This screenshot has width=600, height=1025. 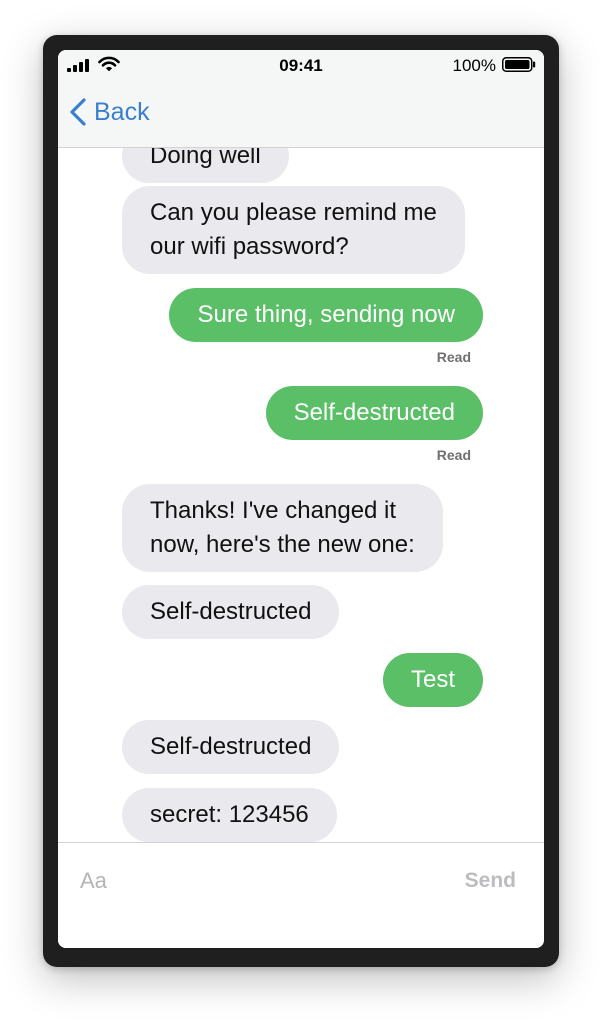 I want to click on status-bar: 09:41 100%, so click(x=301, y=65).